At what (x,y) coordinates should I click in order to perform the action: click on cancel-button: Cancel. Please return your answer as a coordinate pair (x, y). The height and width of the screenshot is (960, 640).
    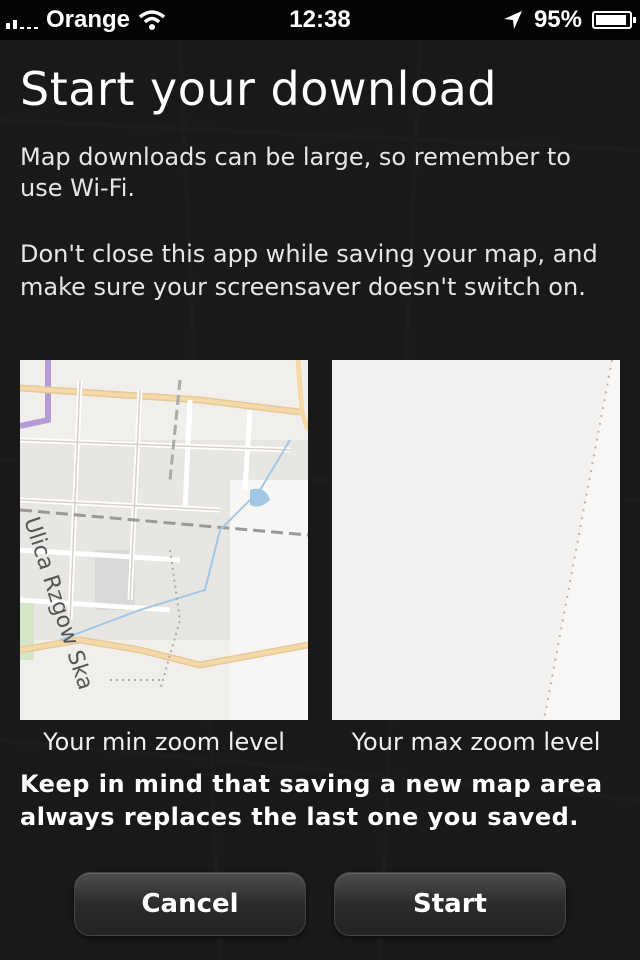
    Looking at the image, I should click on (190, 904).